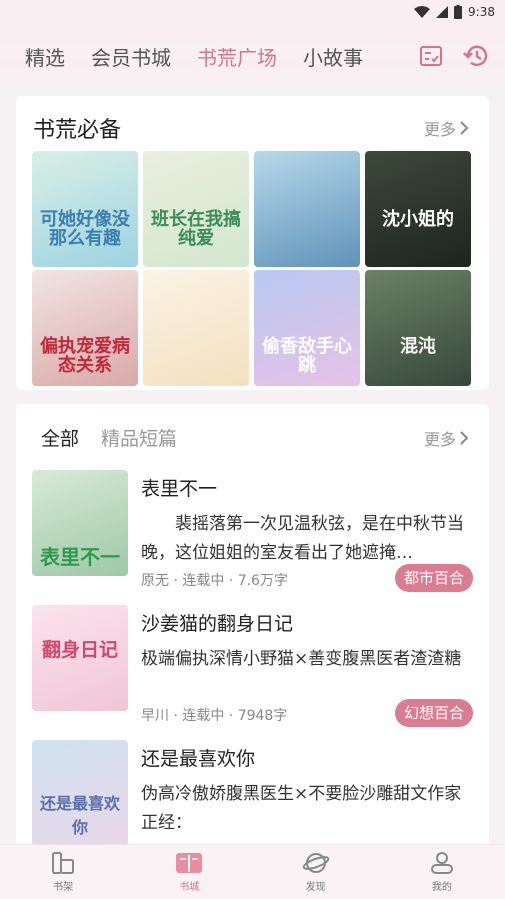  I want to click on book-cover: 沈小姐的, so click(418, 209).